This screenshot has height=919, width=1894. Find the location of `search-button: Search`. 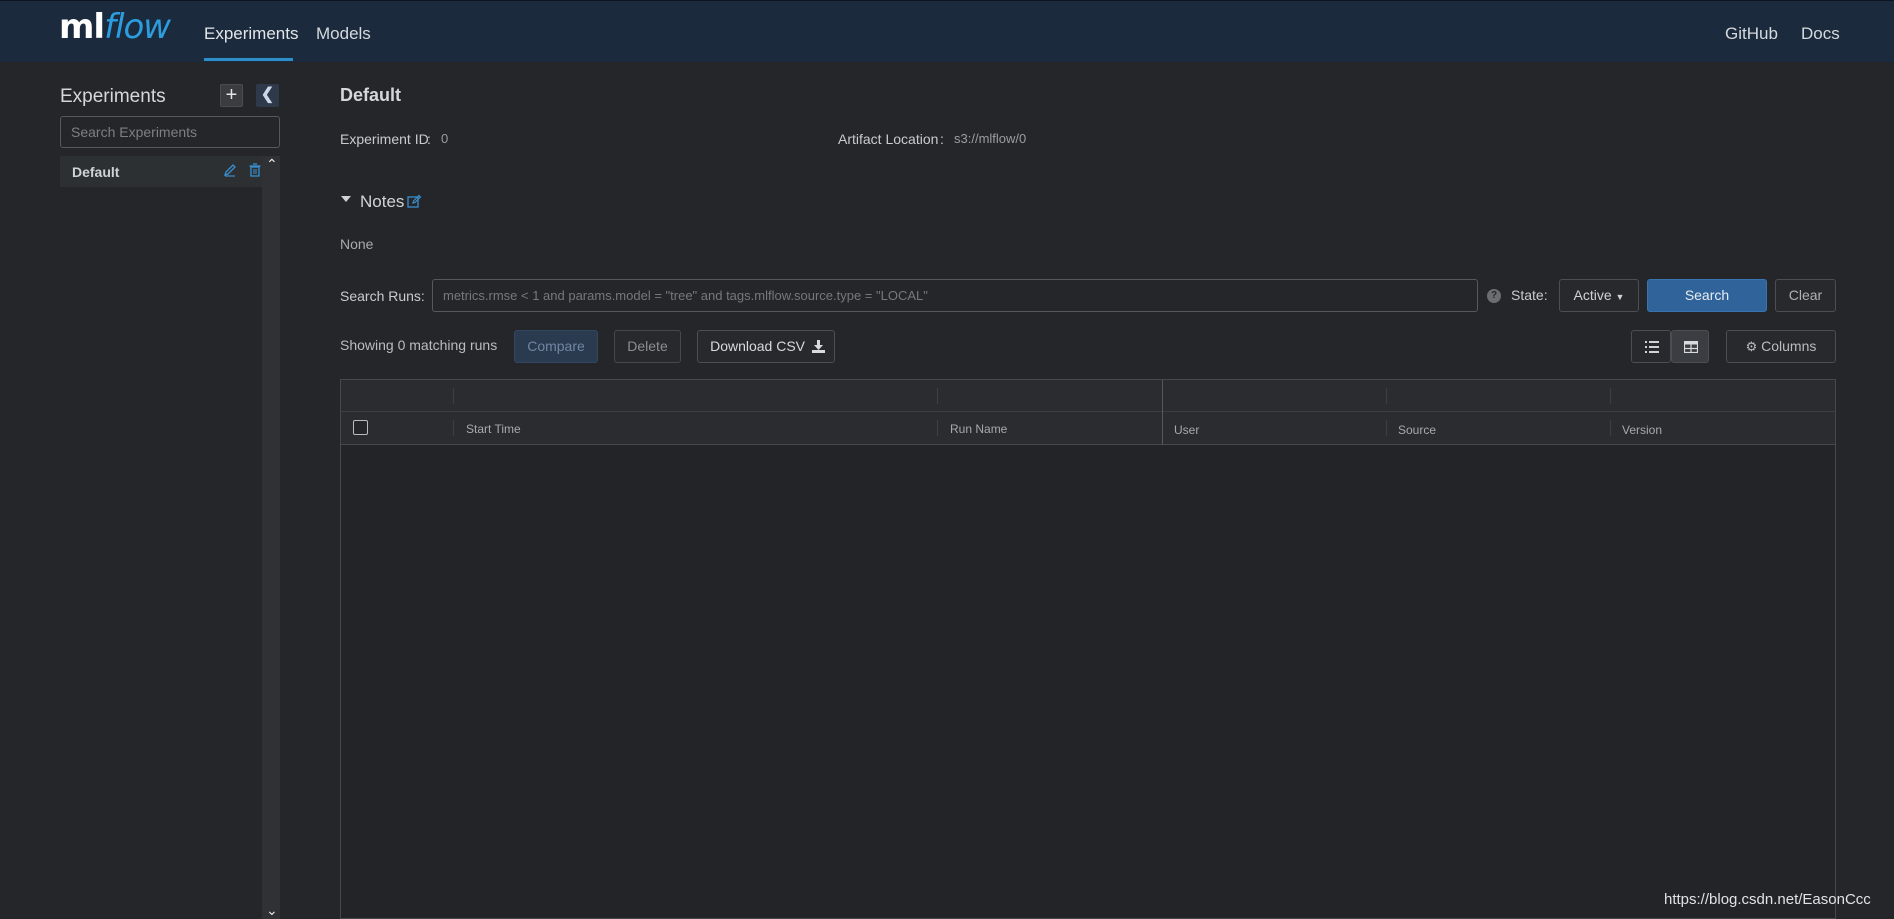

search-button: Search is located at coordinates (1707, 295).